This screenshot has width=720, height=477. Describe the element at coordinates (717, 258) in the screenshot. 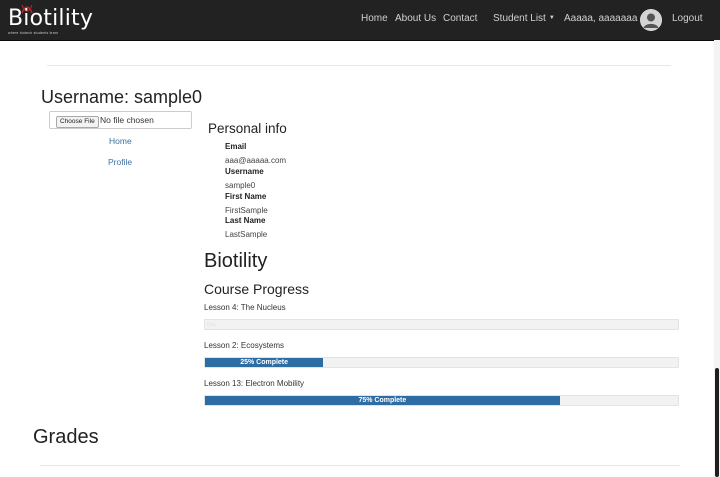

I see `page-scrollbar` at that location.